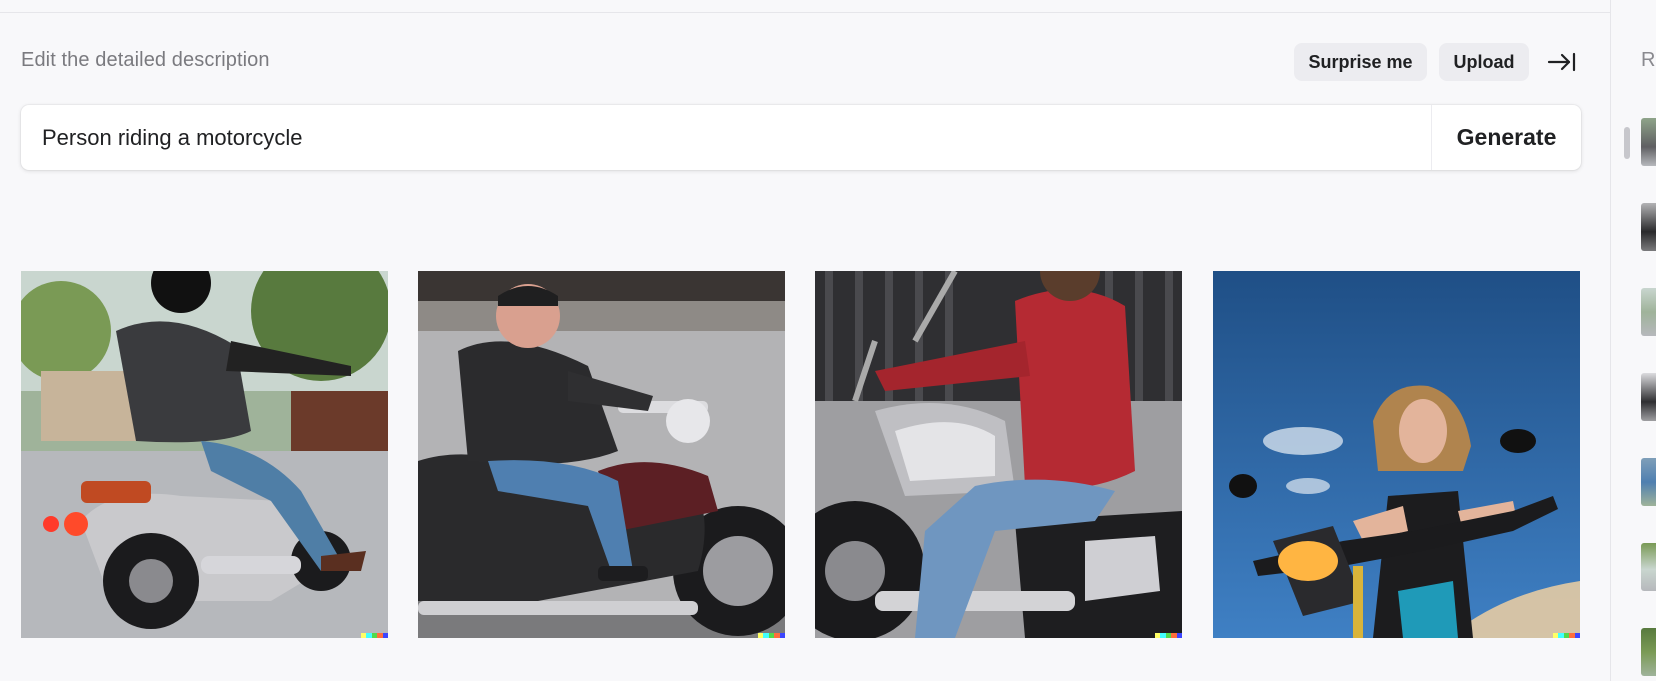 Image resolution: width=1656 pixels, height=681 pixels. Describe the element at coordinates (726, 137) in the screenshot. I see `prompt-input` at that location.